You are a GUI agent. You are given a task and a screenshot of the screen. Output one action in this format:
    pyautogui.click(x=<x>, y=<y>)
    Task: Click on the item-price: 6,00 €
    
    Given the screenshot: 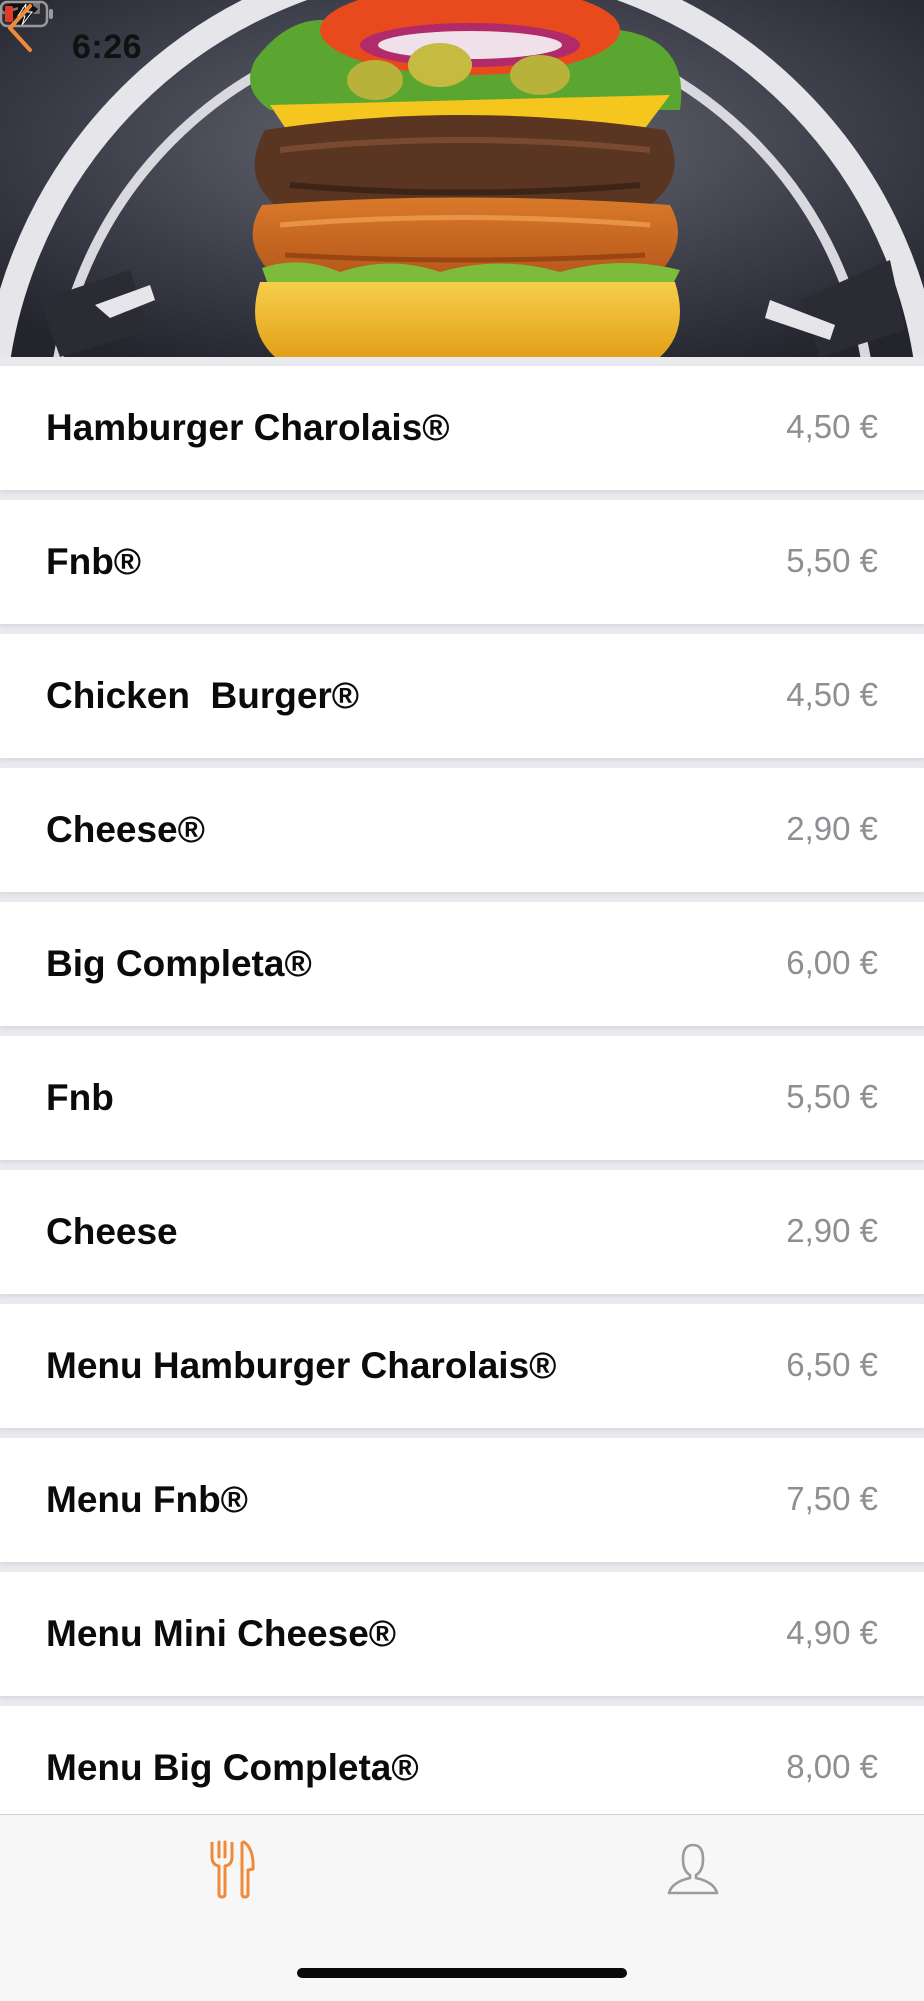 What is the action you would take?
    pyautogui.click(x=832, y=962)
    